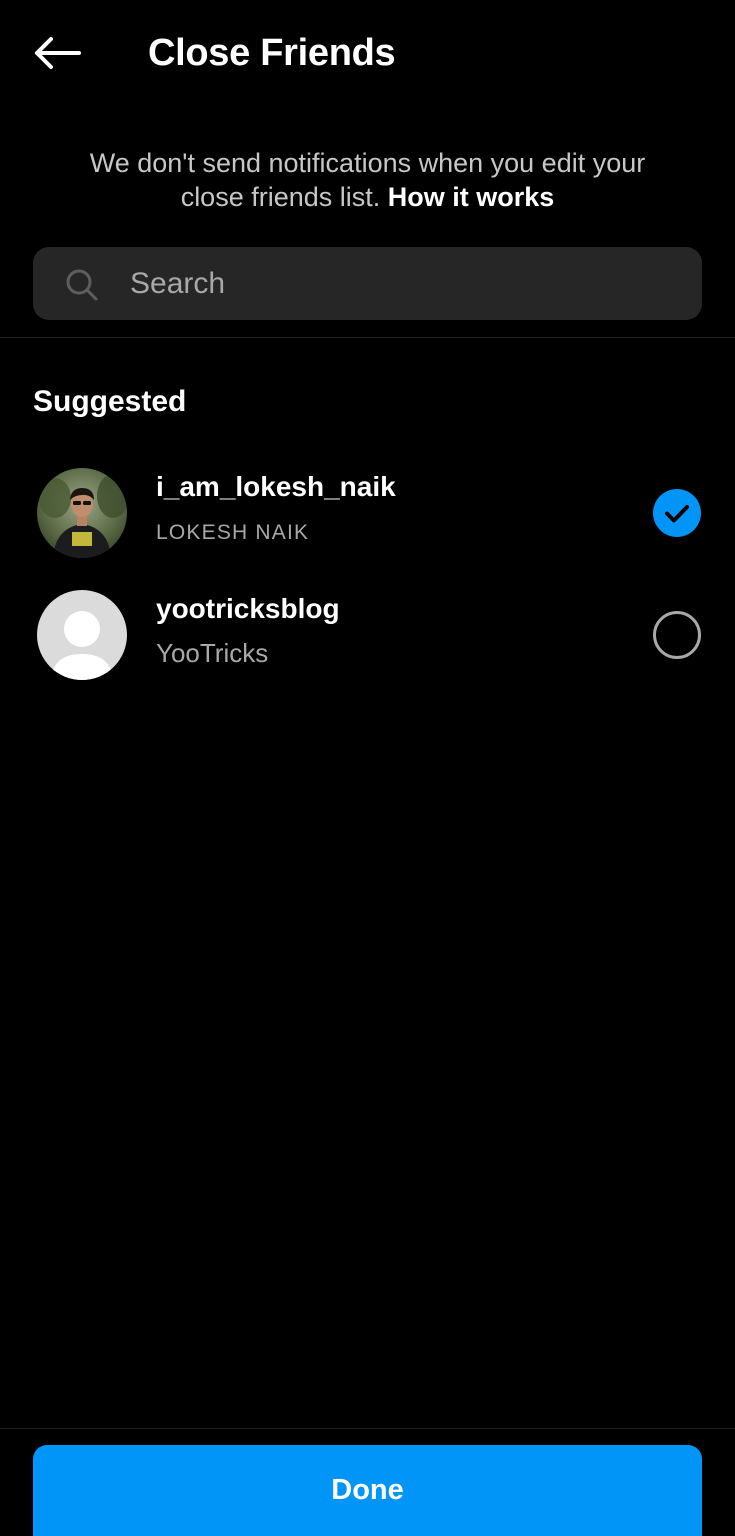 The width and height of the screenshot is (735, 1536). I want to click on page-title: Close Friends, so click(272, 53).